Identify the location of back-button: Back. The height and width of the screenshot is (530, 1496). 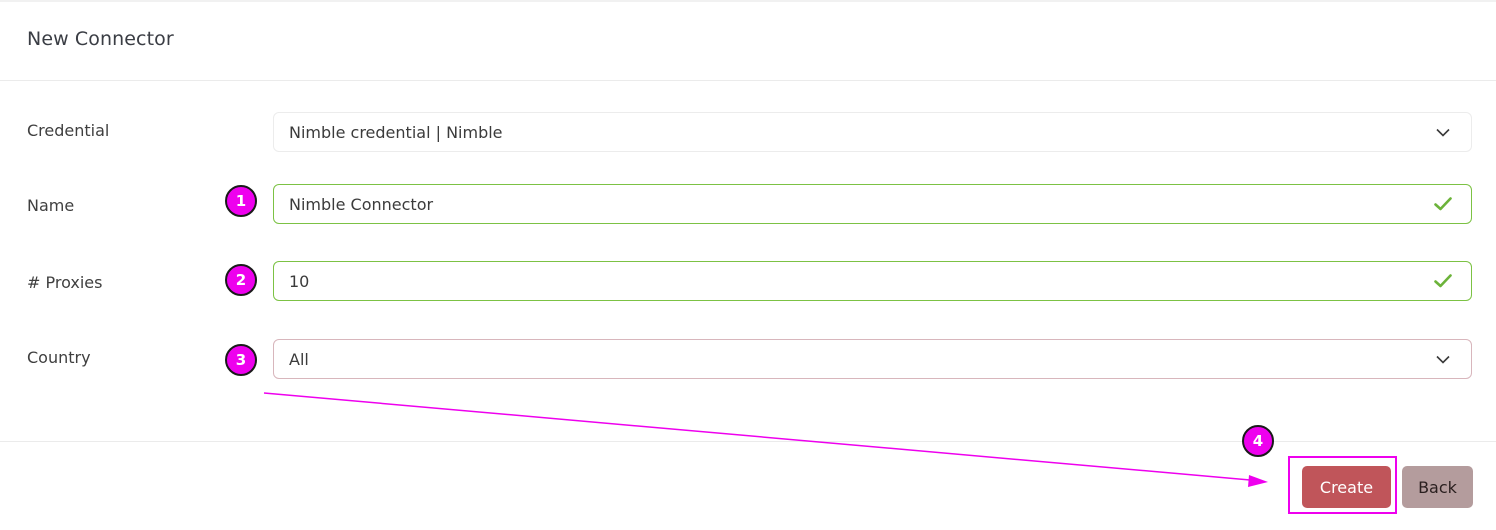
(1437, 487).